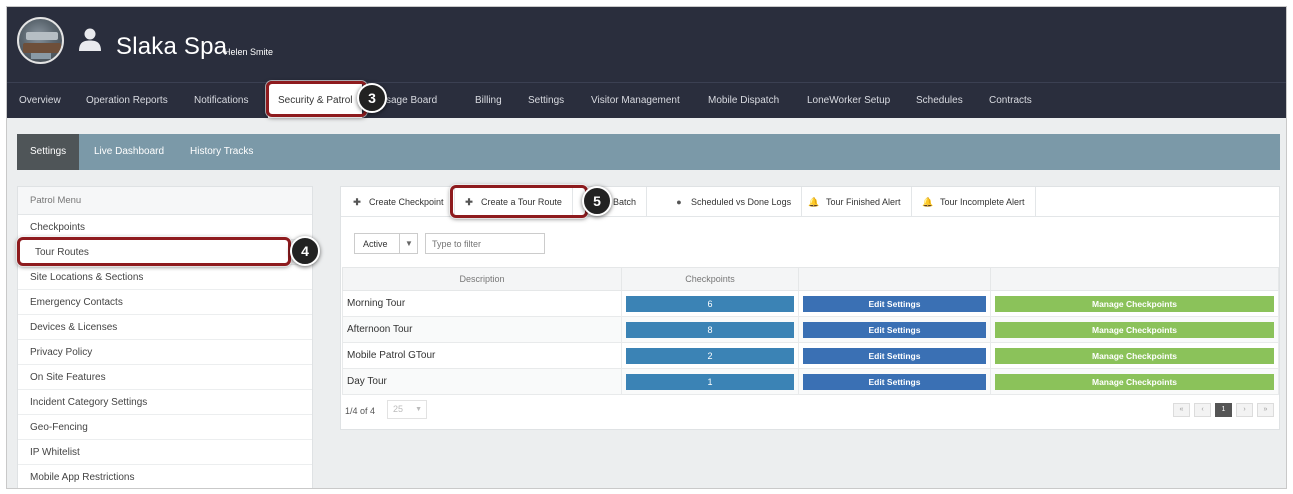  What do you see at coordinates (375, 244) in the screenshot?
I see `status-value: Active` at bounding box center [375, 244].